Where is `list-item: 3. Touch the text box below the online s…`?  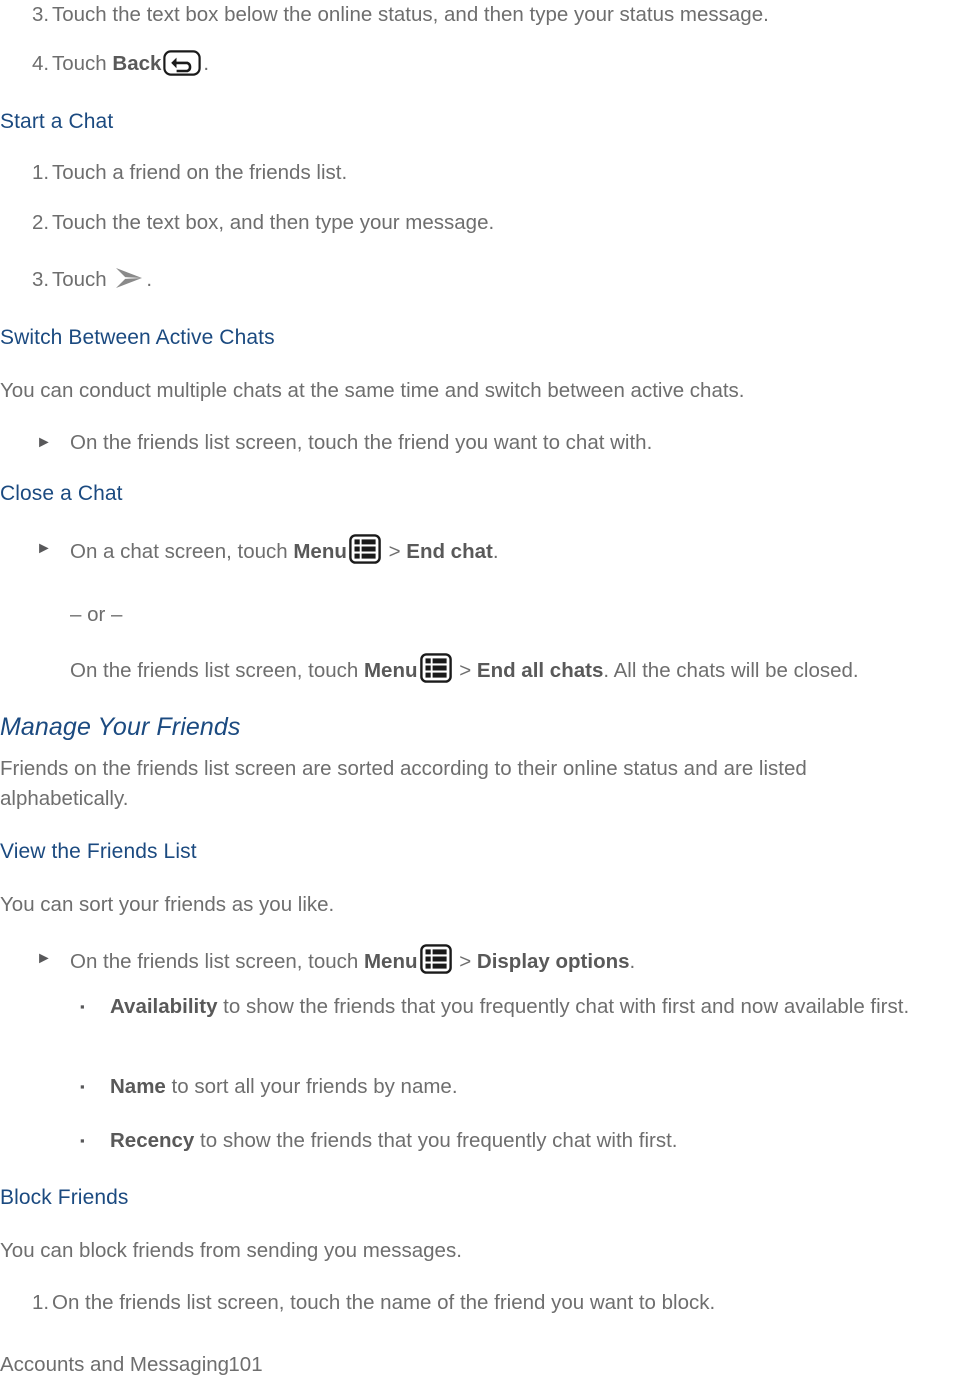
list-item: 3. Touch the text box below the online s… is located at coordinates (480, 15).